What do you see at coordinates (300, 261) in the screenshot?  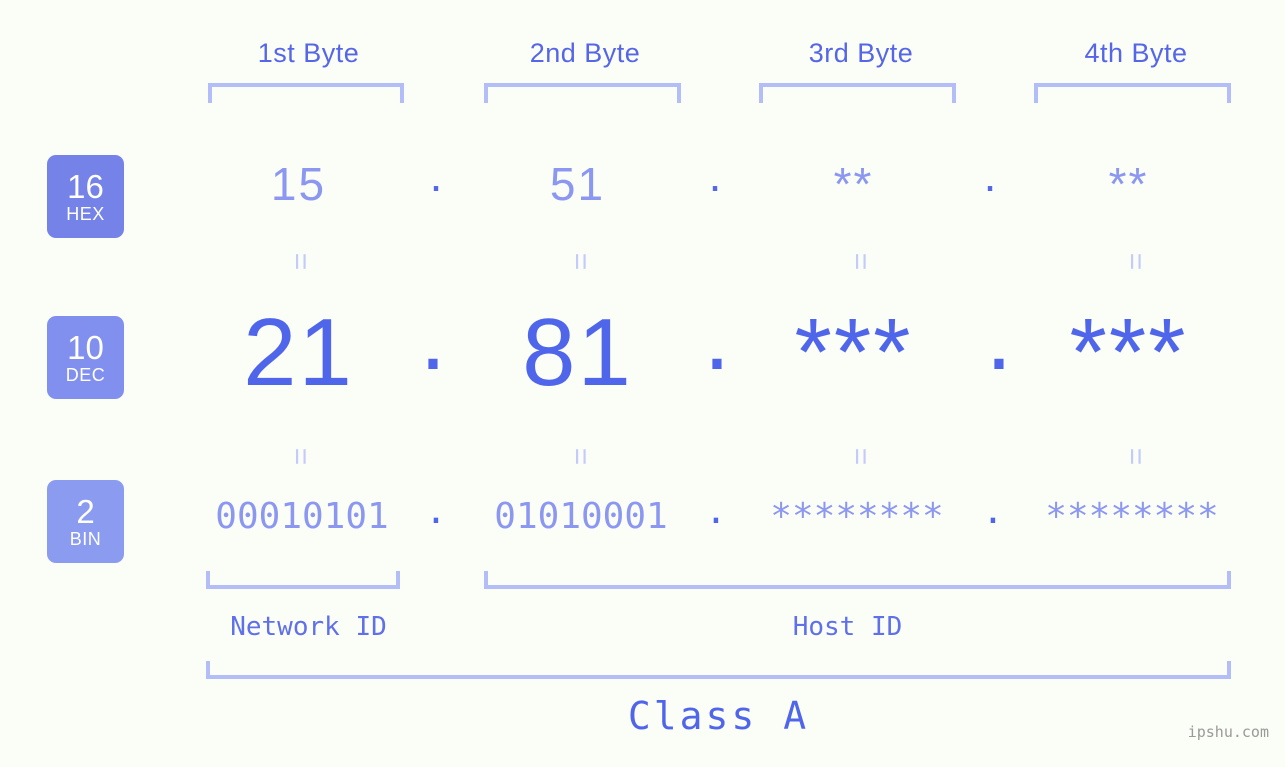 I see `equals-connector-hex-dec-1: =` at bounding box center [300, 261].